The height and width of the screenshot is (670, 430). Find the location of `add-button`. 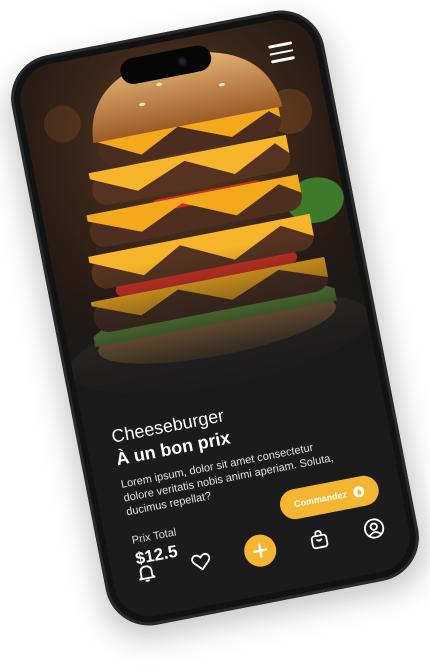

add-button is located at coordinates (260, 550).